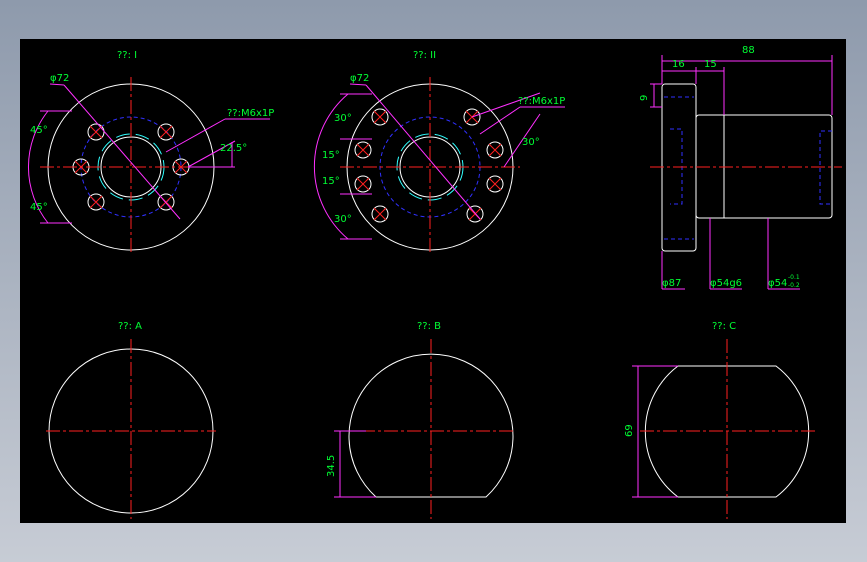  What do you see at coordinates (130, 326) in the screenshot?
I see `view-a-title: ??: A` at bounding box center [130, 326].